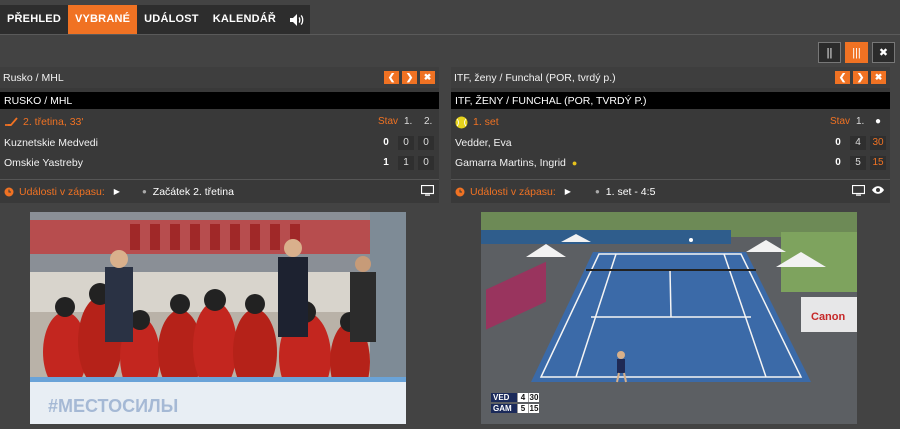 The height and width of the screenshot is (429, 900). I want to click on team-row: Omskie Yastreby 1 1 0, so click(219, 163).